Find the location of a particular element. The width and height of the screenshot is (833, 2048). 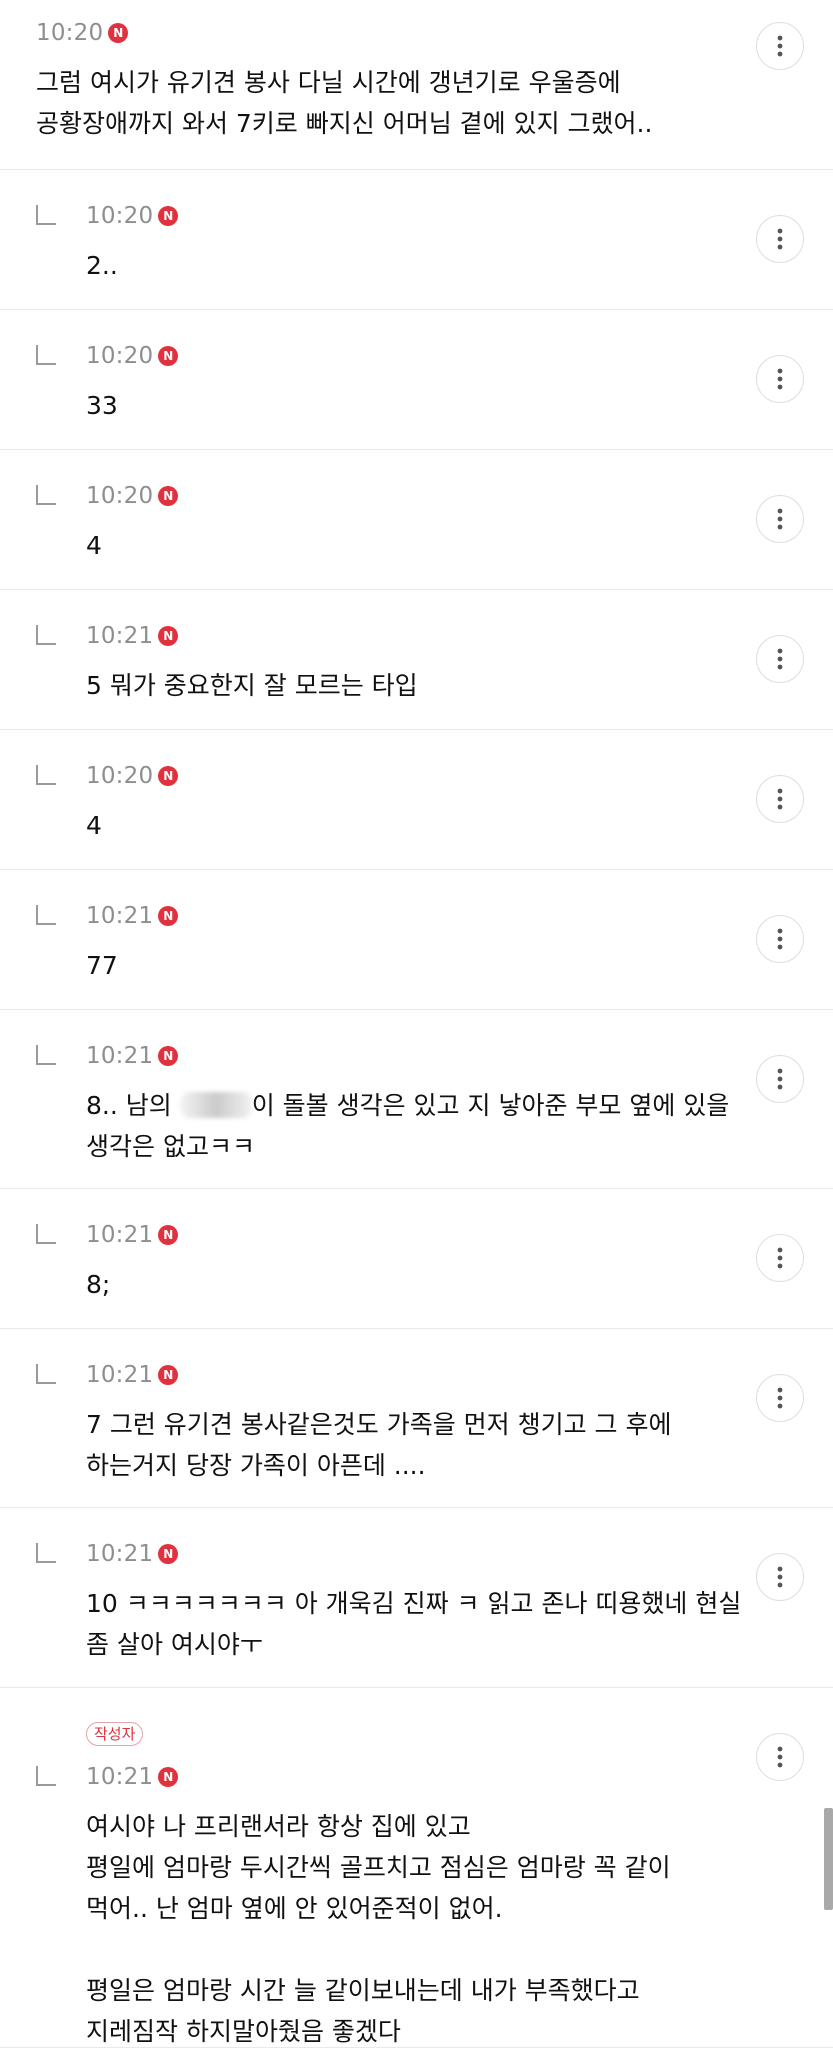

comment-item: 10:20 N 33 is located at coordinates (416, 380).